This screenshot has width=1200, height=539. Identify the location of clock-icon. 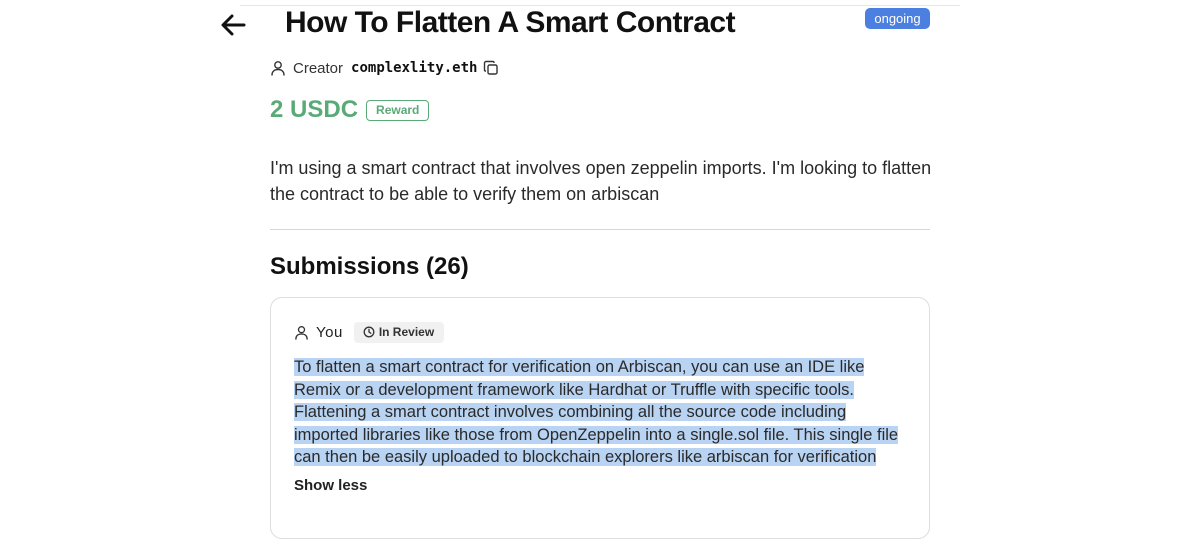
(369, 332).